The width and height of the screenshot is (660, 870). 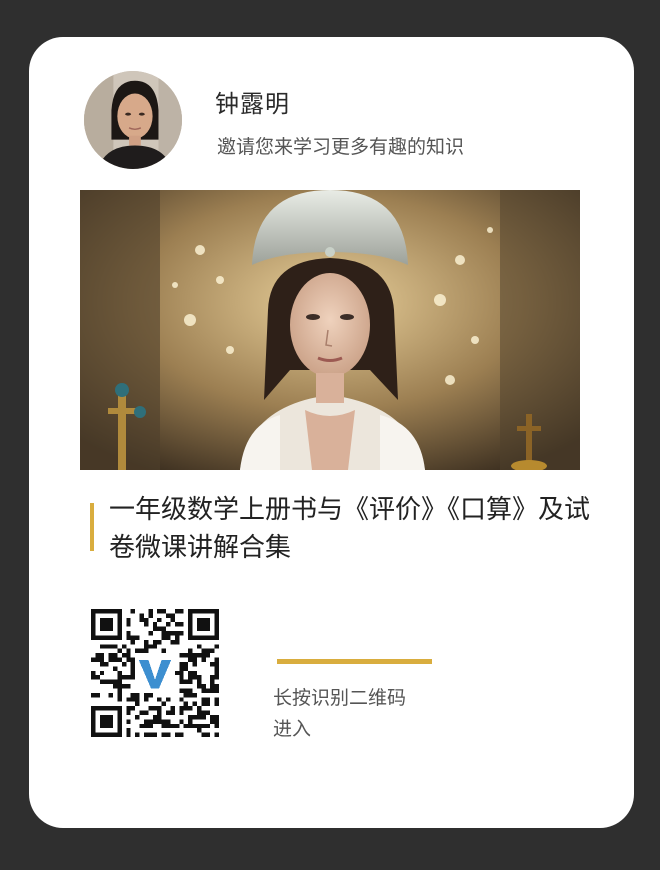 I want to click on invite-text: 邀请您来学习更多有趣的知识, so click(x=341, y=147).